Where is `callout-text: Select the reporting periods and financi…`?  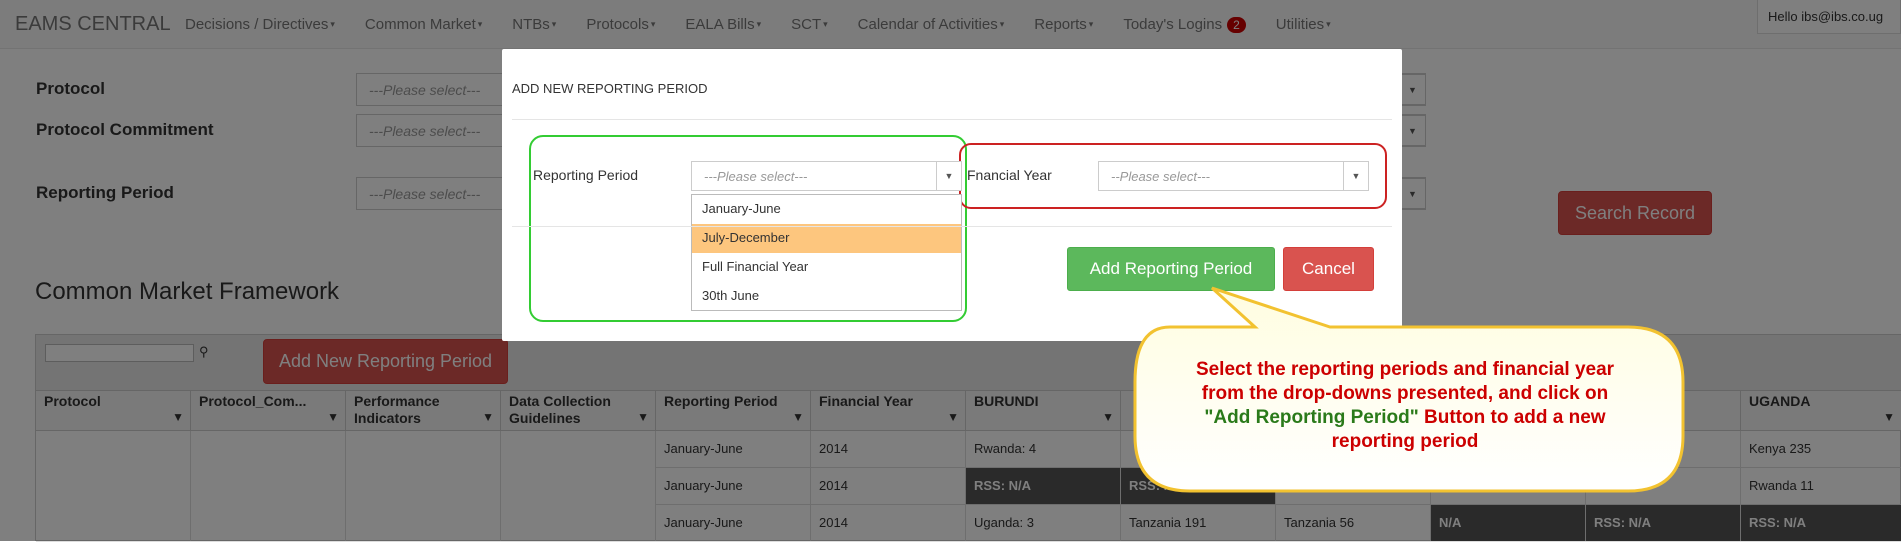
callout-text: Select the reporting periods and financi… is located at coordinates (1405, 405).